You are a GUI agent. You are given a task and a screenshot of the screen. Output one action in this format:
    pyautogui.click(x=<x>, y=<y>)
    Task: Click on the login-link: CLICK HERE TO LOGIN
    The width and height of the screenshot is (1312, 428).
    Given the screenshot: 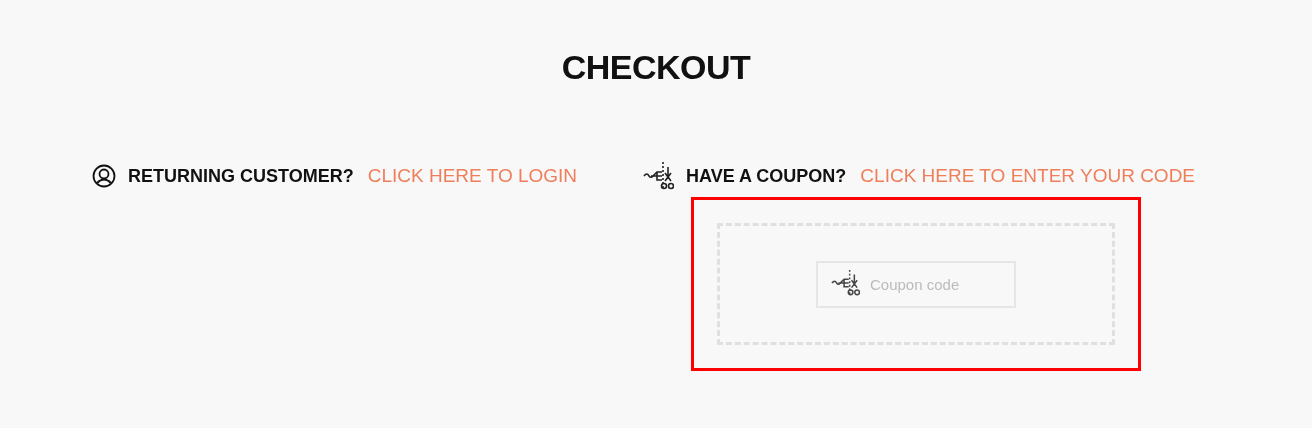 What is the action you would take?
    pyautogui.click(x=472, y=176)
    